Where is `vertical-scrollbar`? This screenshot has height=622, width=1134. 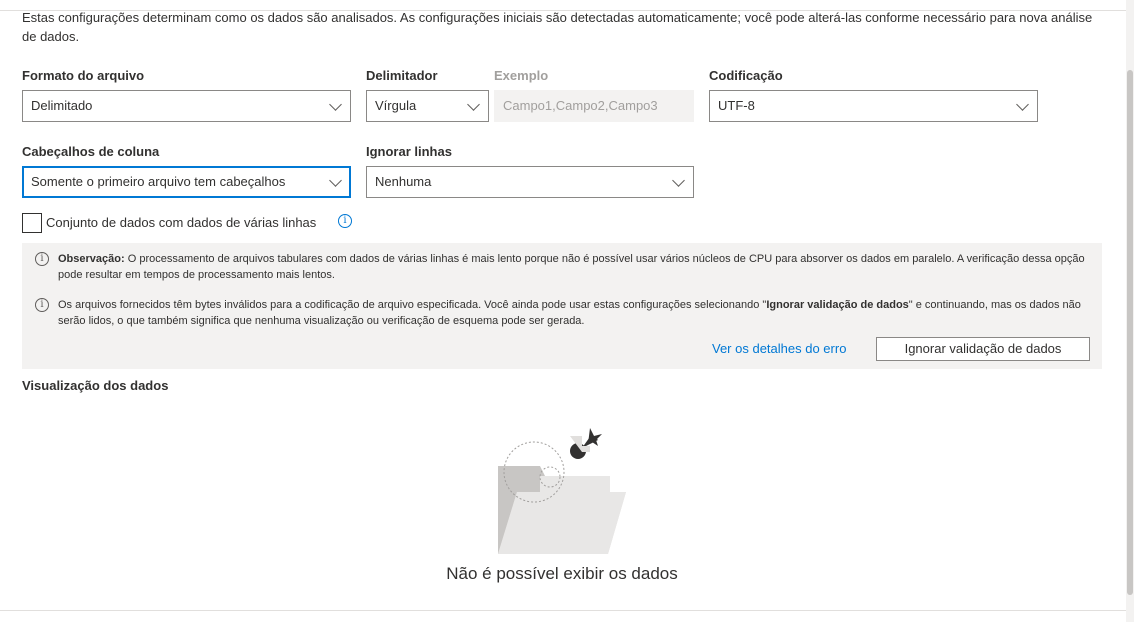
vertical-scrollbar is located at coordinates (1130, 311).